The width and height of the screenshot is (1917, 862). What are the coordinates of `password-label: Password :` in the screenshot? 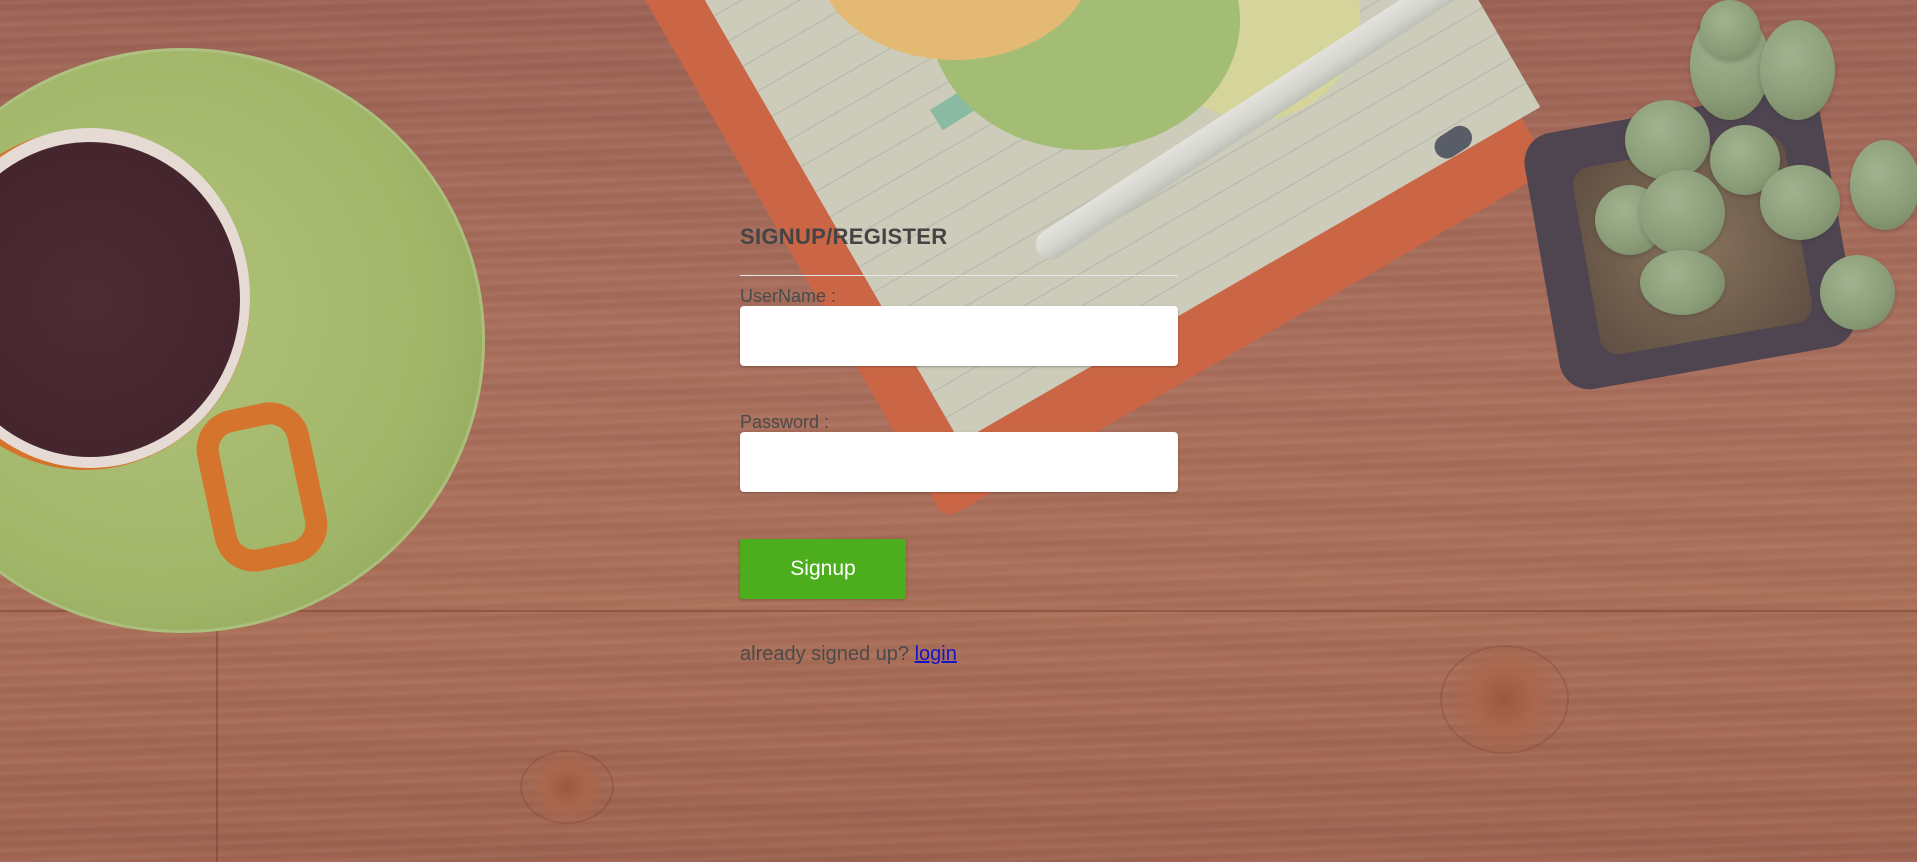 It's located at (785, 422).